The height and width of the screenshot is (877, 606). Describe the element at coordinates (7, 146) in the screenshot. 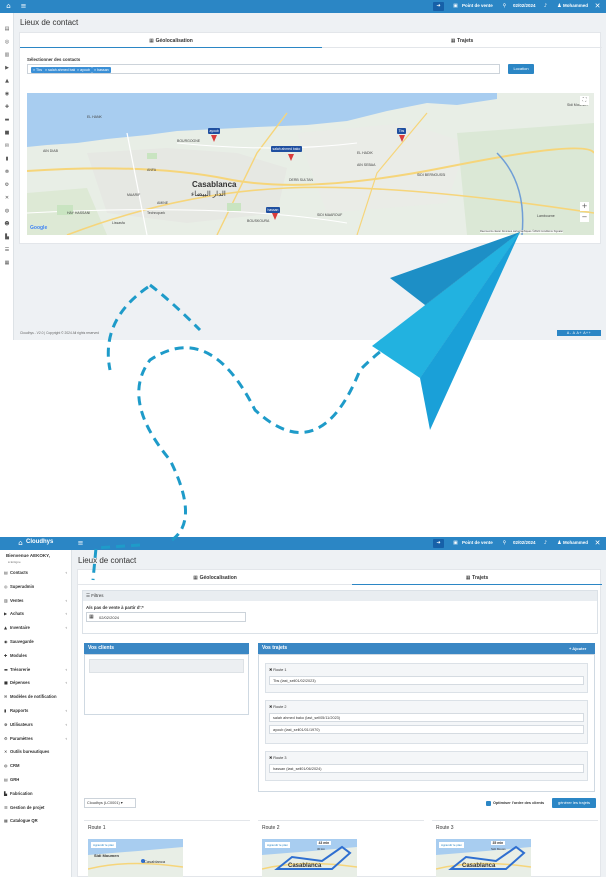

I see `envelope-icon: ✉` at that location.